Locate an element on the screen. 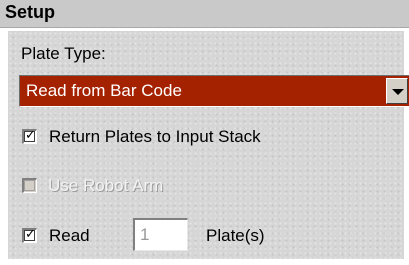 The height and width of the screenshot is (265, 409). return-plates-checkbox: ✓ is located at coordinates (29, 136).